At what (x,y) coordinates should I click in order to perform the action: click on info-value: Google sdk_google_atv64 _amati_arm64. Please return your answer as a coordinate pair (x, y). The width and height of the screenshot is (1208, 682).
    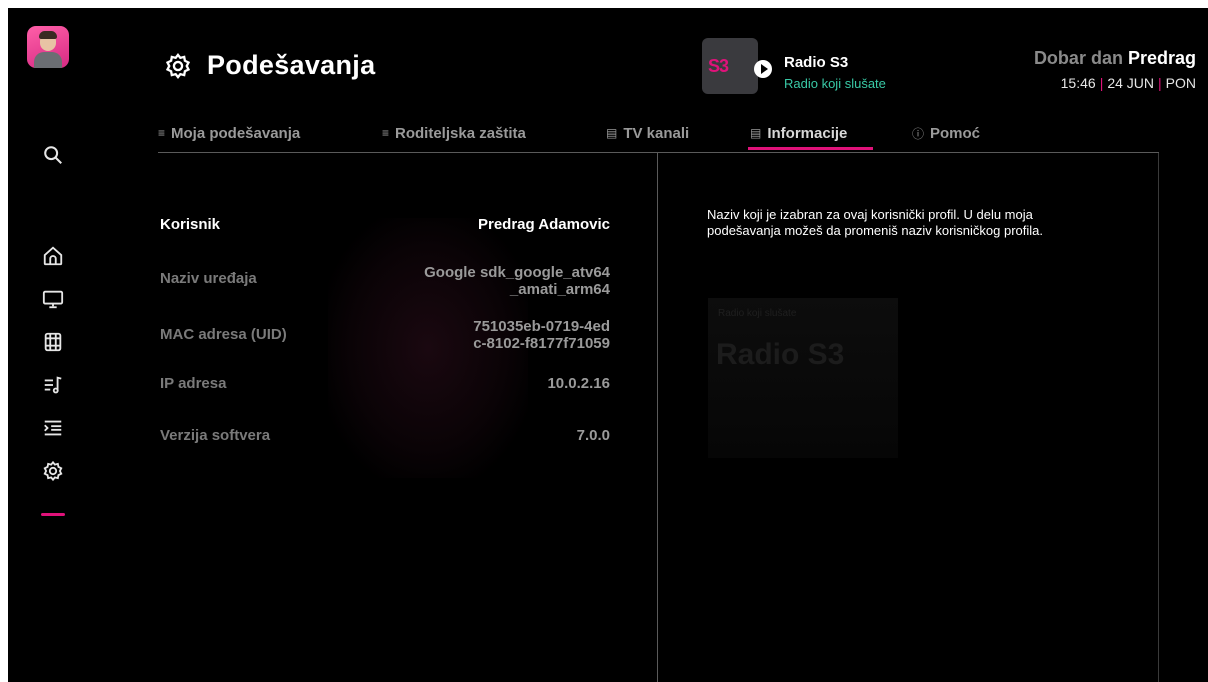
    Looking at the image, I should click on (517, 281).